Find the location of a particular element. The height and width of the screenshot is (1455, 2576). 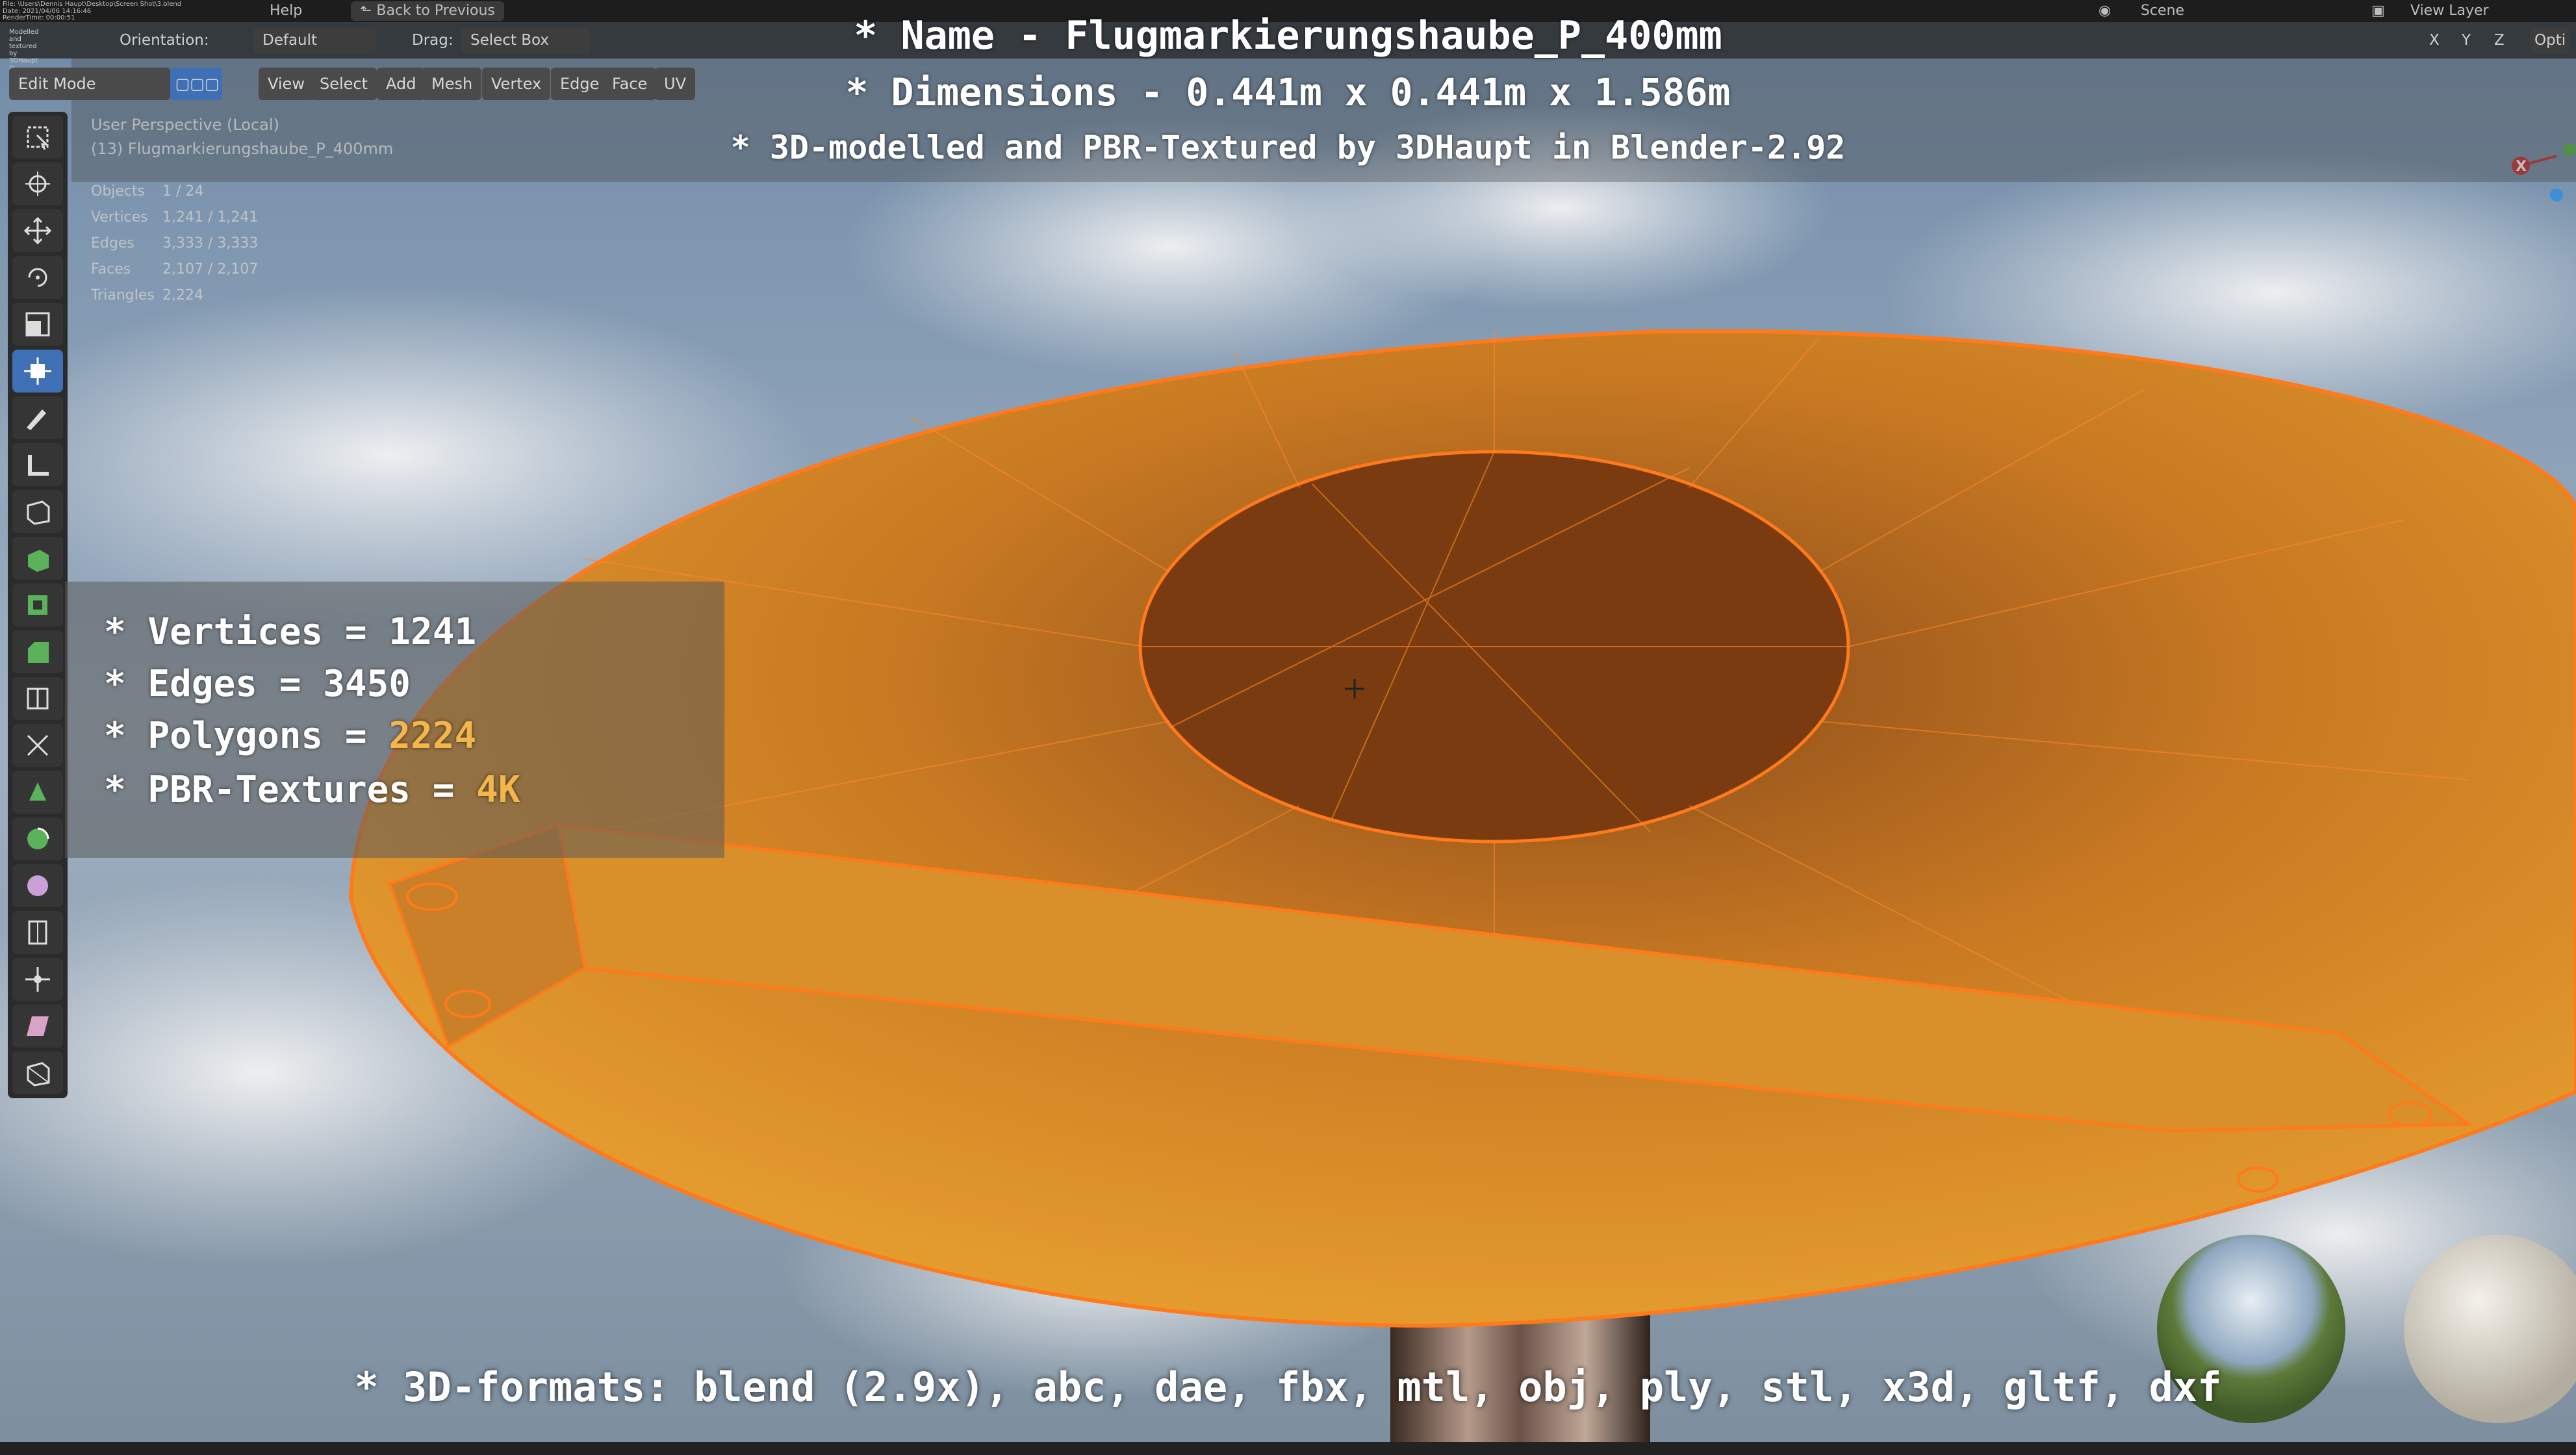

overlay-vertices: * Vertices = 1241 is located at coordinates (290, 632).